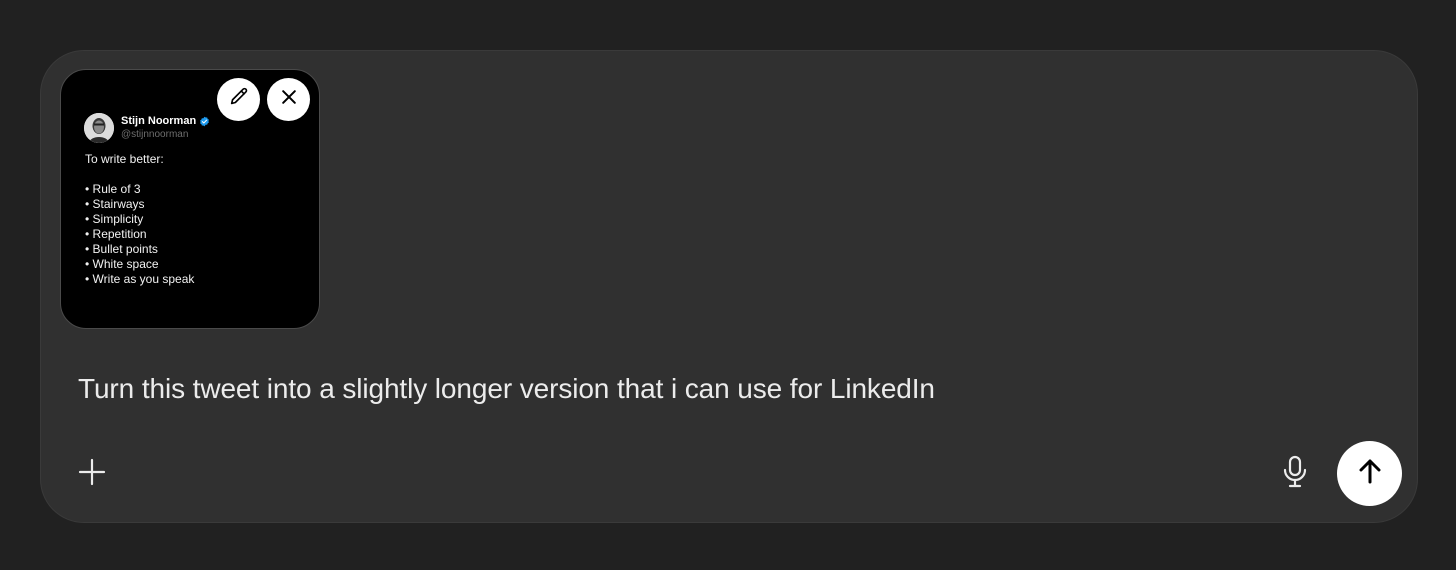  Describe the element at coordinates (159, 121) in the screenshot. I see `tweet-author-name: Stijn Noorman` at that location.